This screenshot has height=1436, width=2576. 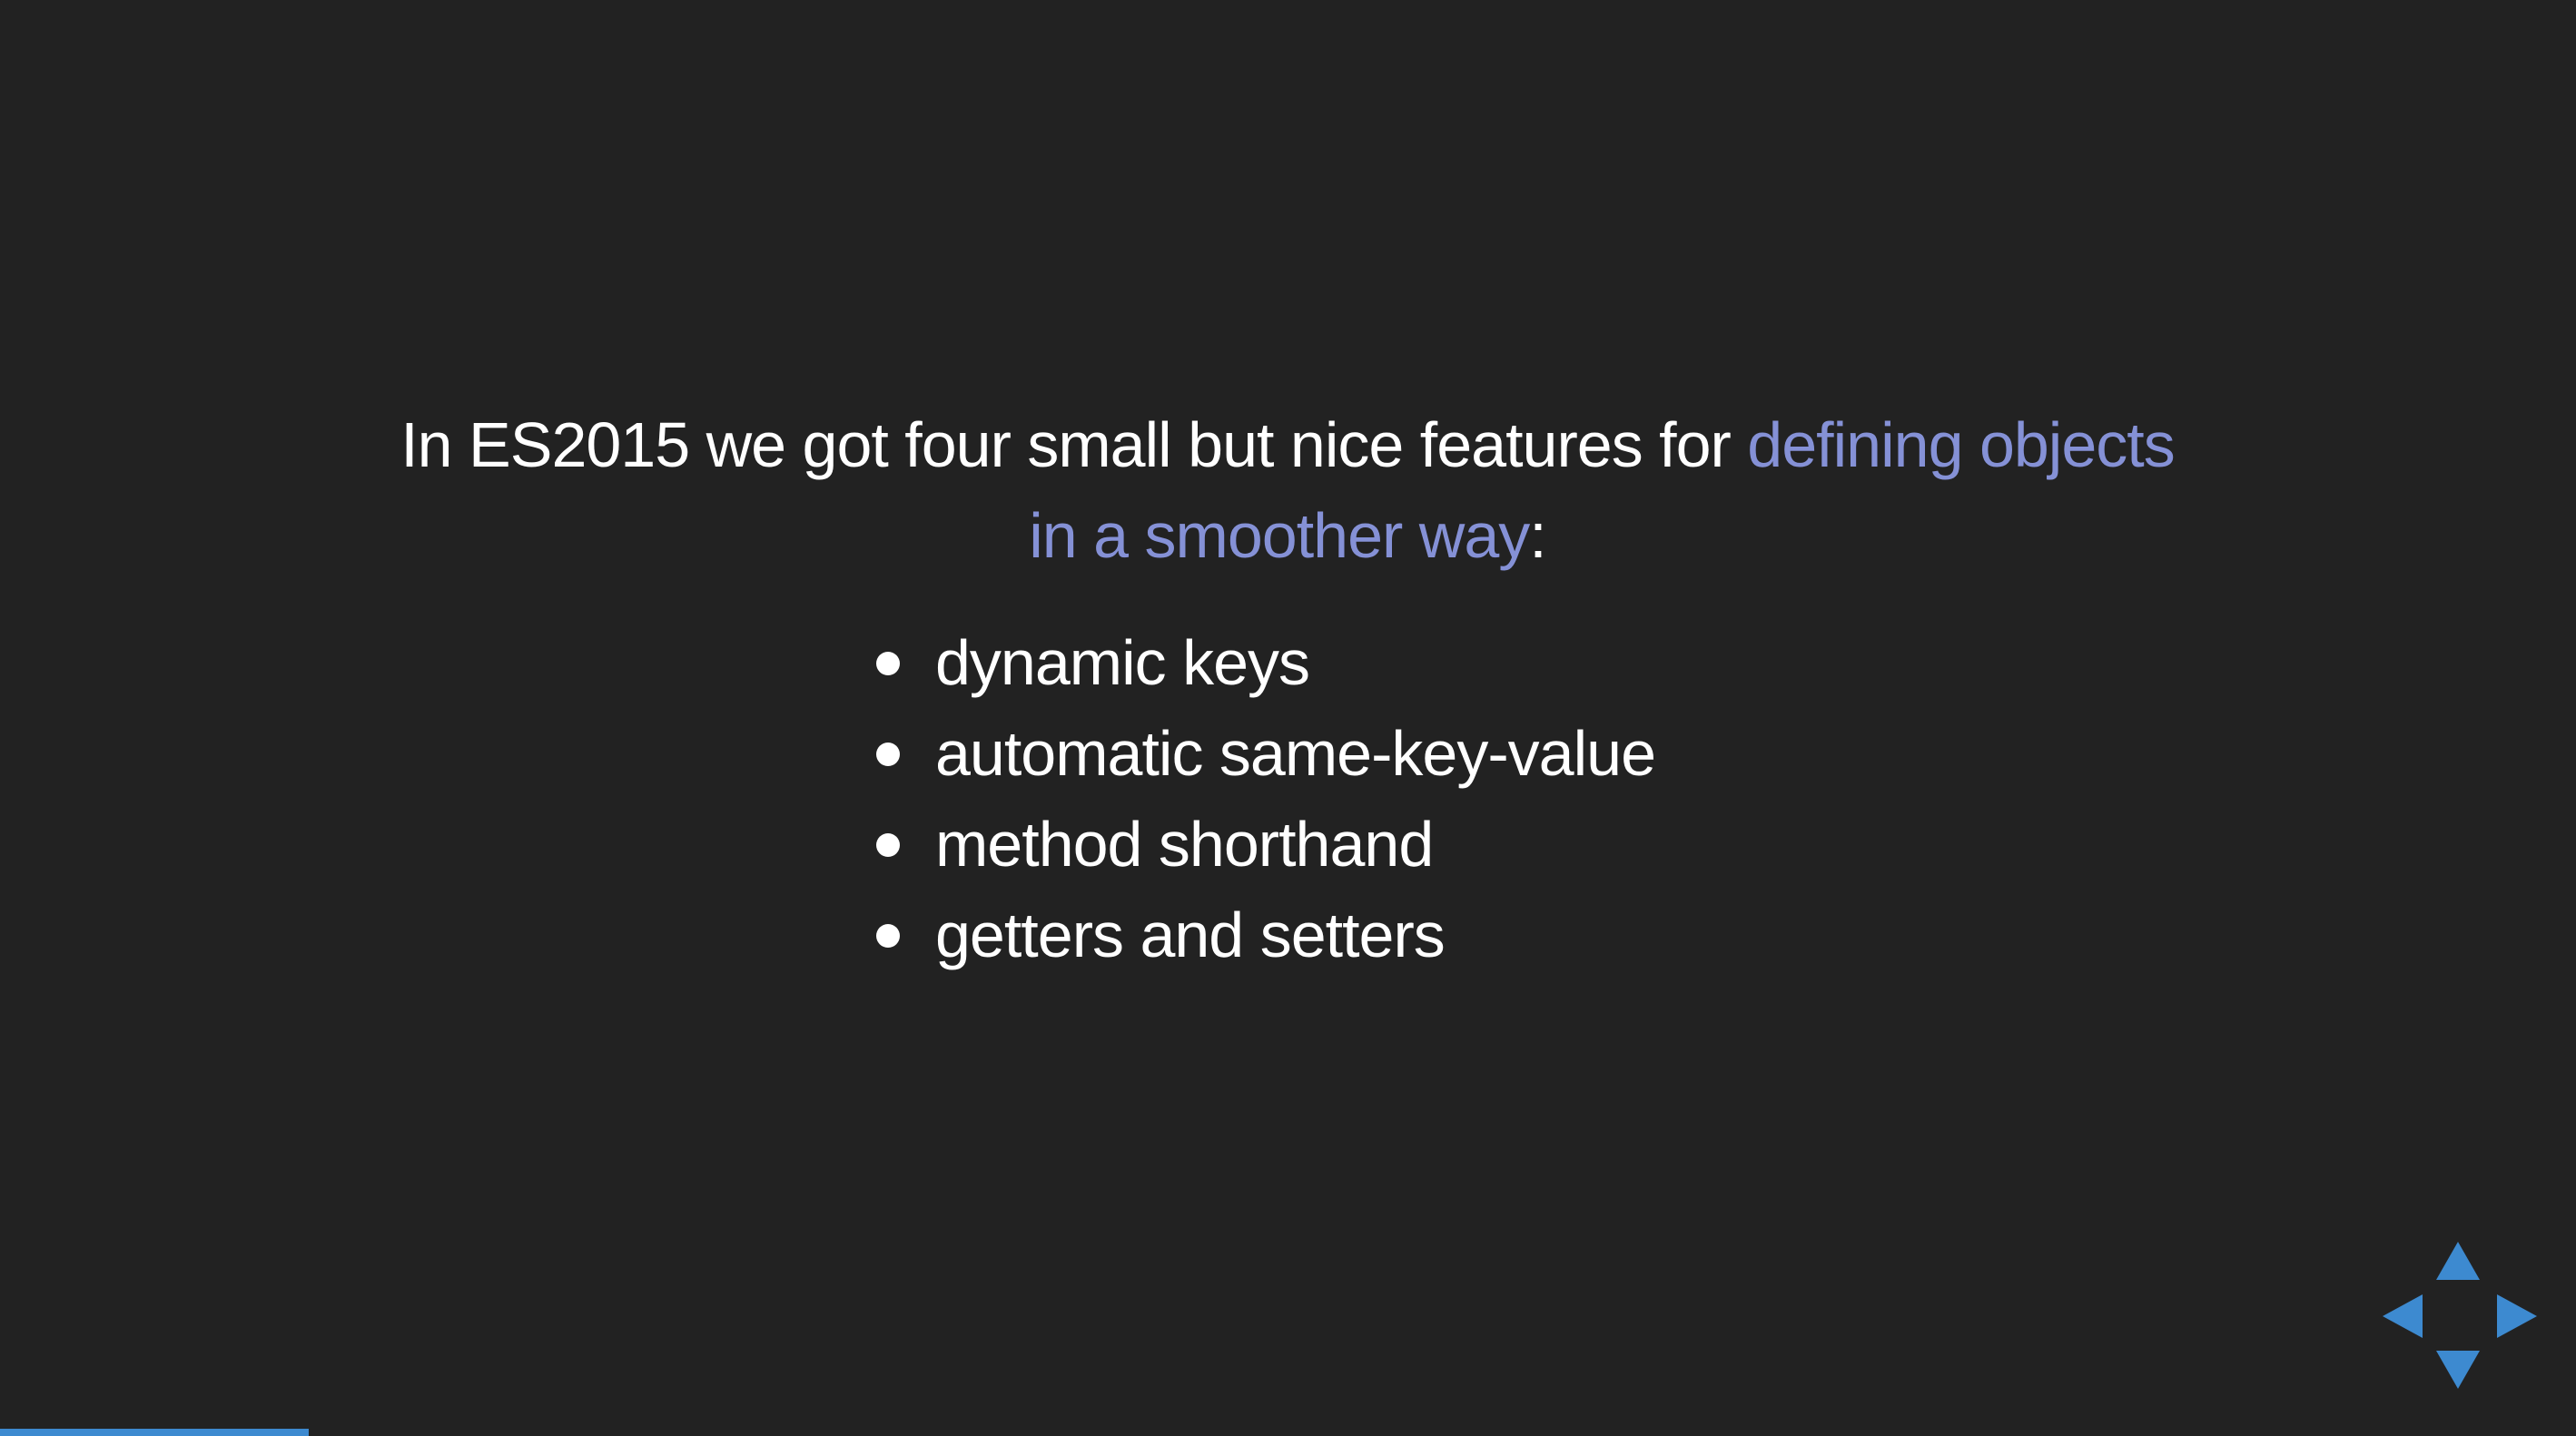 I want to click on list-item: method shorthand, so click(x=1265, y=845).